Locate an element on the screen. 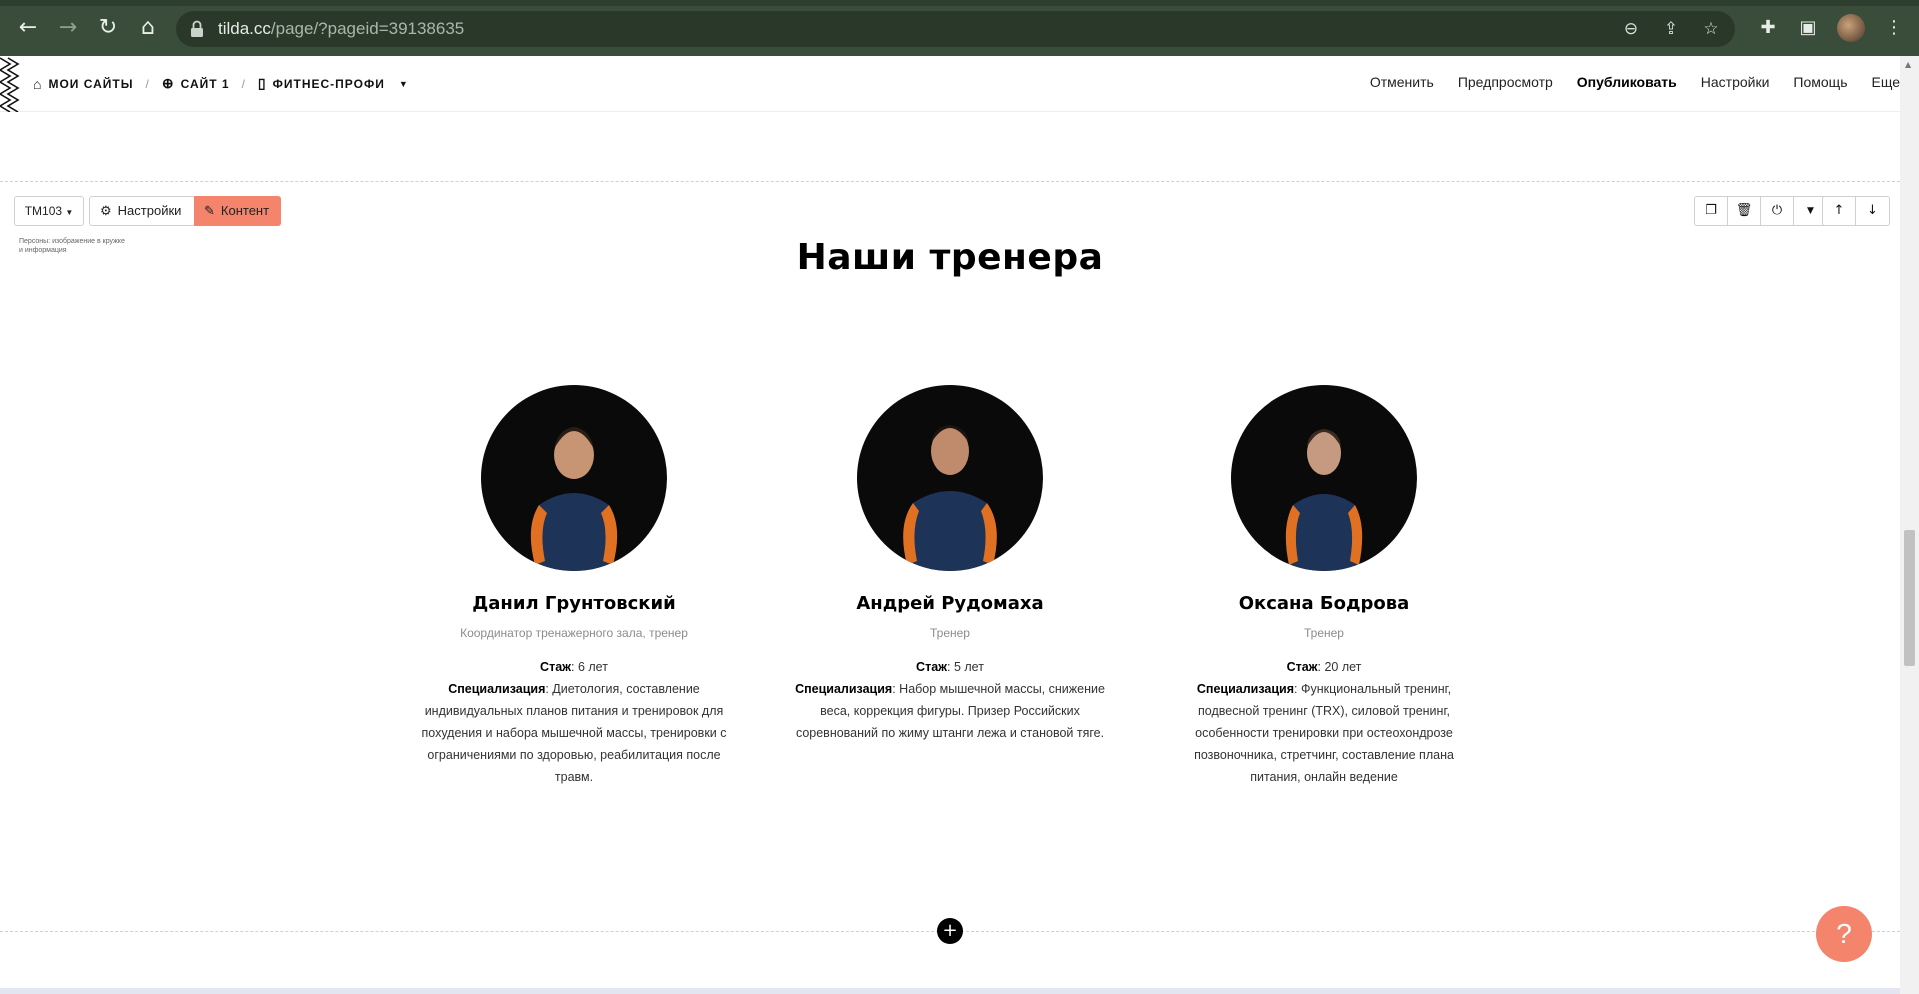 The height and width of the screenshot is (994, 1919). forward-arrow-icon: → is located at coordinates (68, 28).